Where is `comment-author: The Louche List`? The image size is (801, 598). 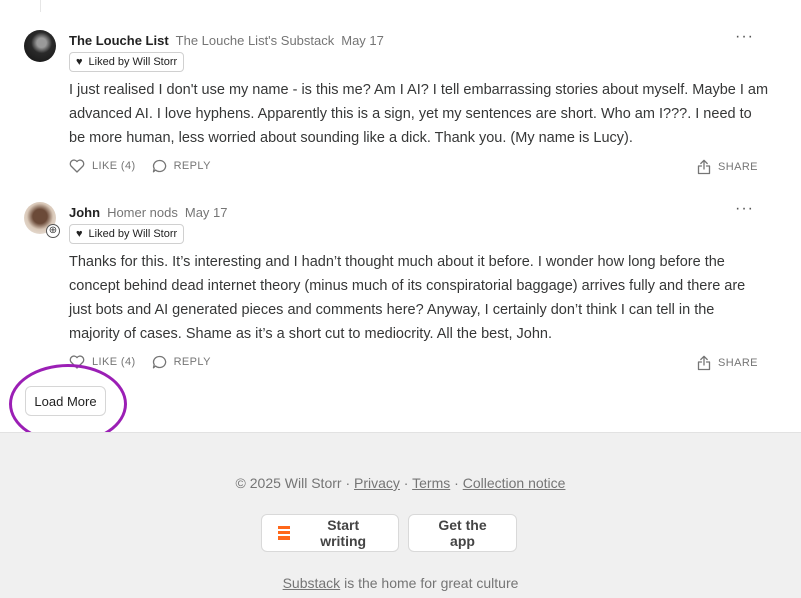 comment-author: The Louche List is located at coordinates (119, 40).